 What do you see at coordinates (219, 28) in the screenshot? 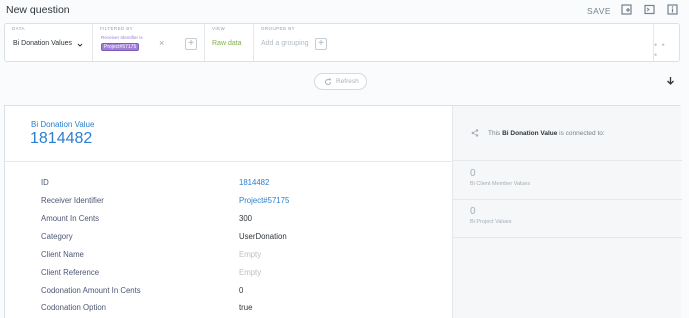
I see `view-label: VIEW` at bounding box center [219, 28].